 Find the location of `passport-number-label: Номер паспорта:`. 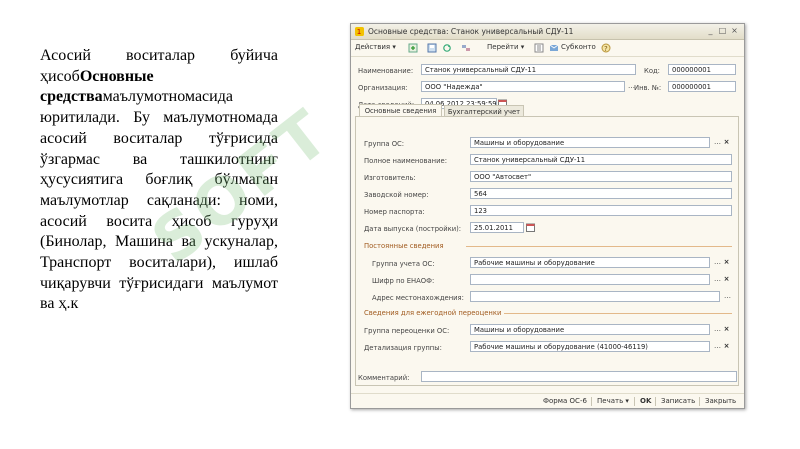

passport-number-label: Номер паспорта: is located at coordinates (394, 212).